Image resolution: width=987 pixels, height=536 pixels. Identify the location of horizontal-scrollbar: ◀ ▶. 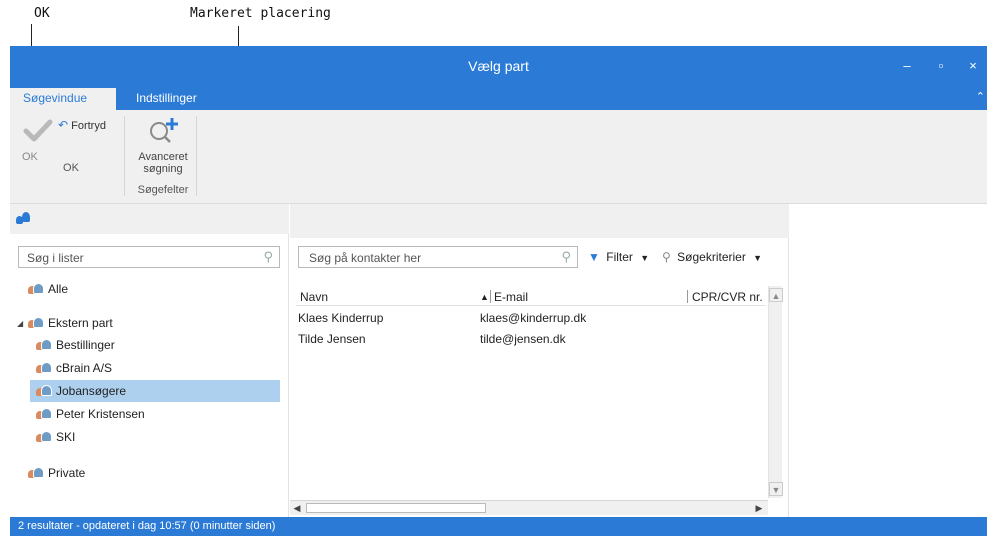
(529, 507).